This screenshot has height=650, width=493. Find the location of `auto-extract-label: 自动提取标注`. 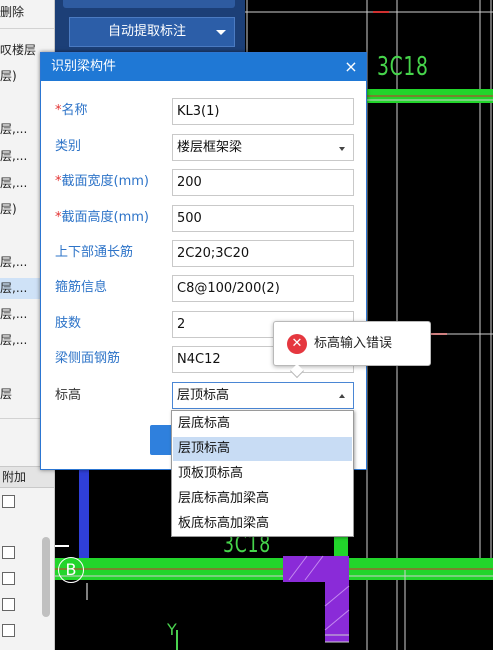

auto-extract-label: 自动提取标注 is located at coordinates (147, 31).